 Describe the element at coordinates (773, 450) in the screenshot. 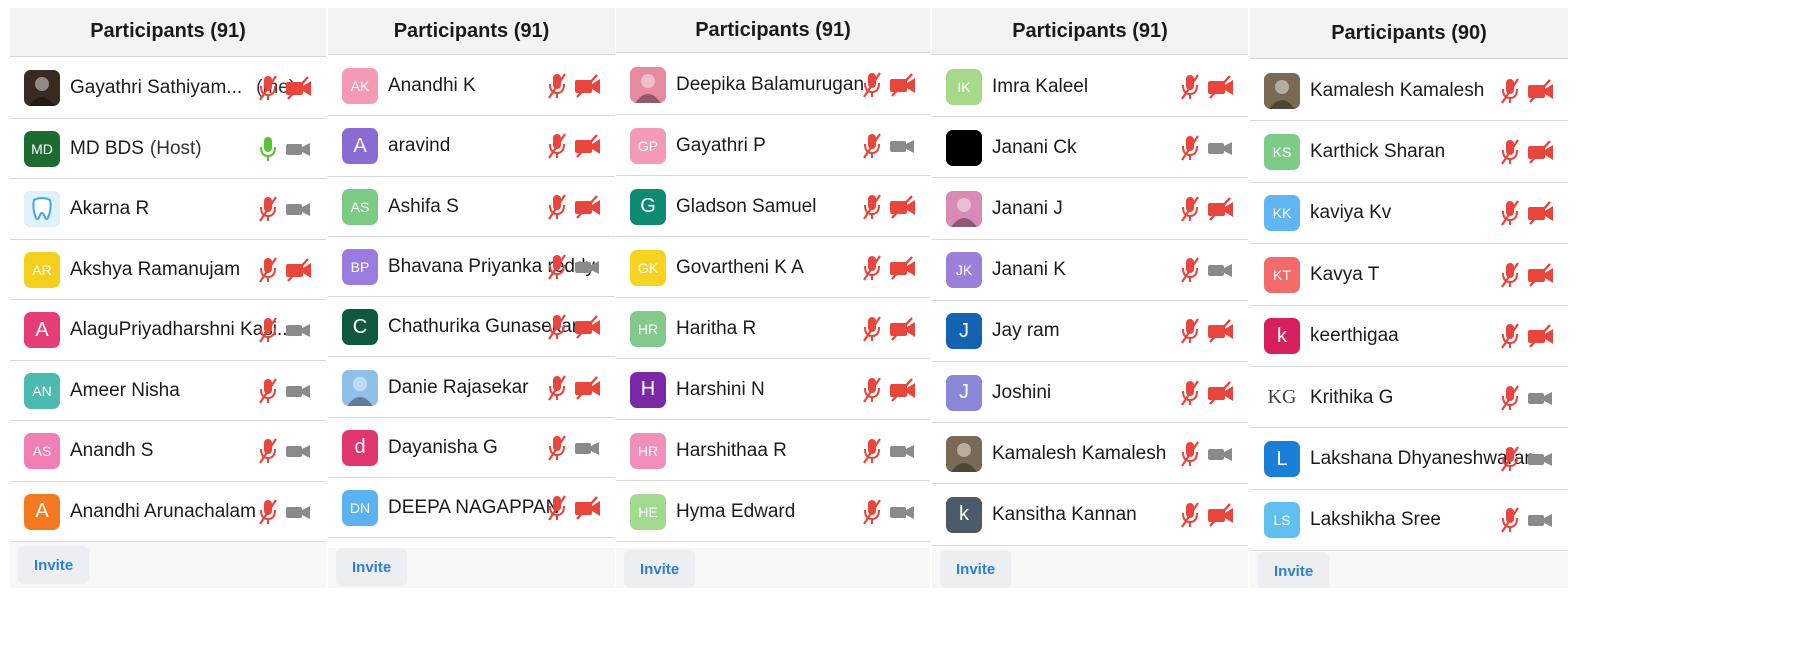

I see `participant-row: HR Harshithaa R` at that location.